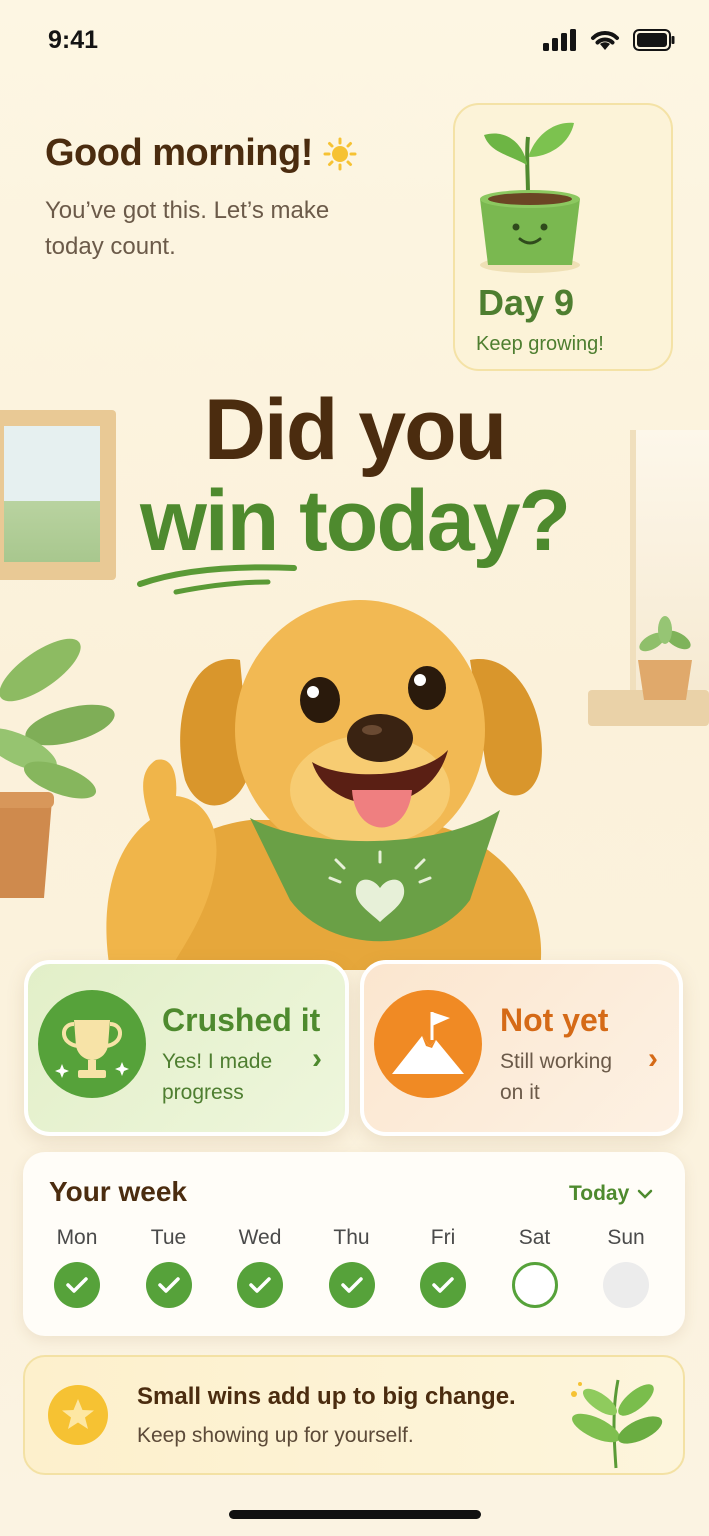 The width and height of the screenshot is (709, 1536). What do you see at coordinates (77, 1237) in the screenshot?
I see `week-day-label: Mon` at bounding box center [77, 1237].